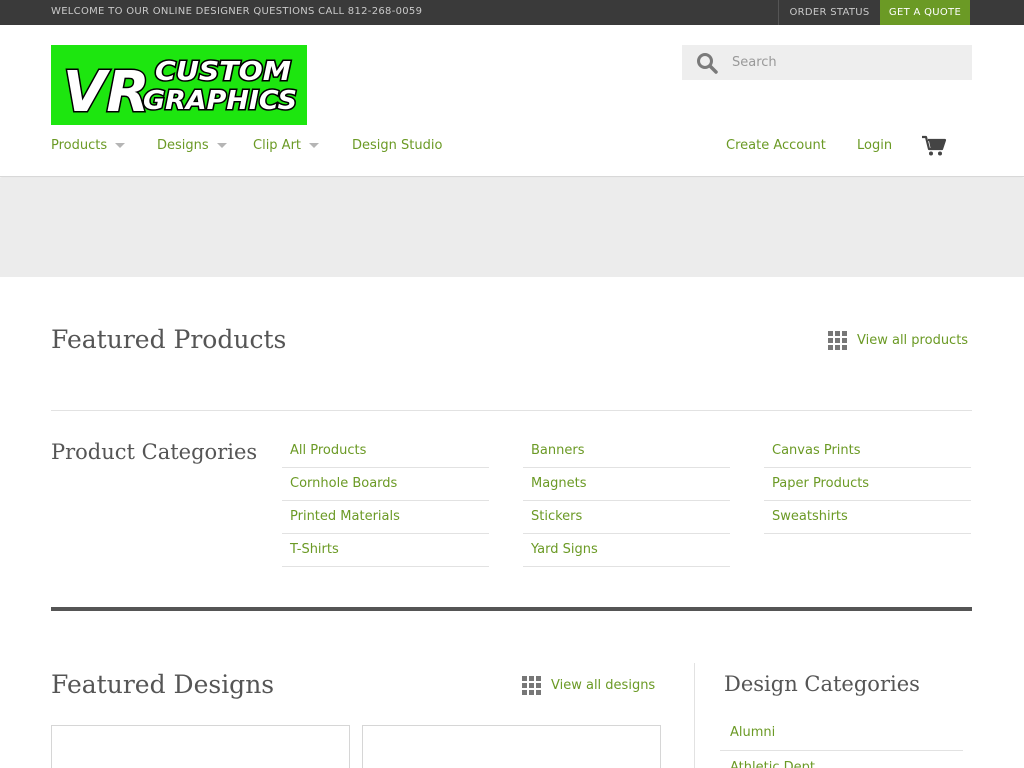  What do you see at coordinates (385, 550) in the screenshot?
I see `category-t-shirts: T-Shirts` at bounding box center [385, 550].